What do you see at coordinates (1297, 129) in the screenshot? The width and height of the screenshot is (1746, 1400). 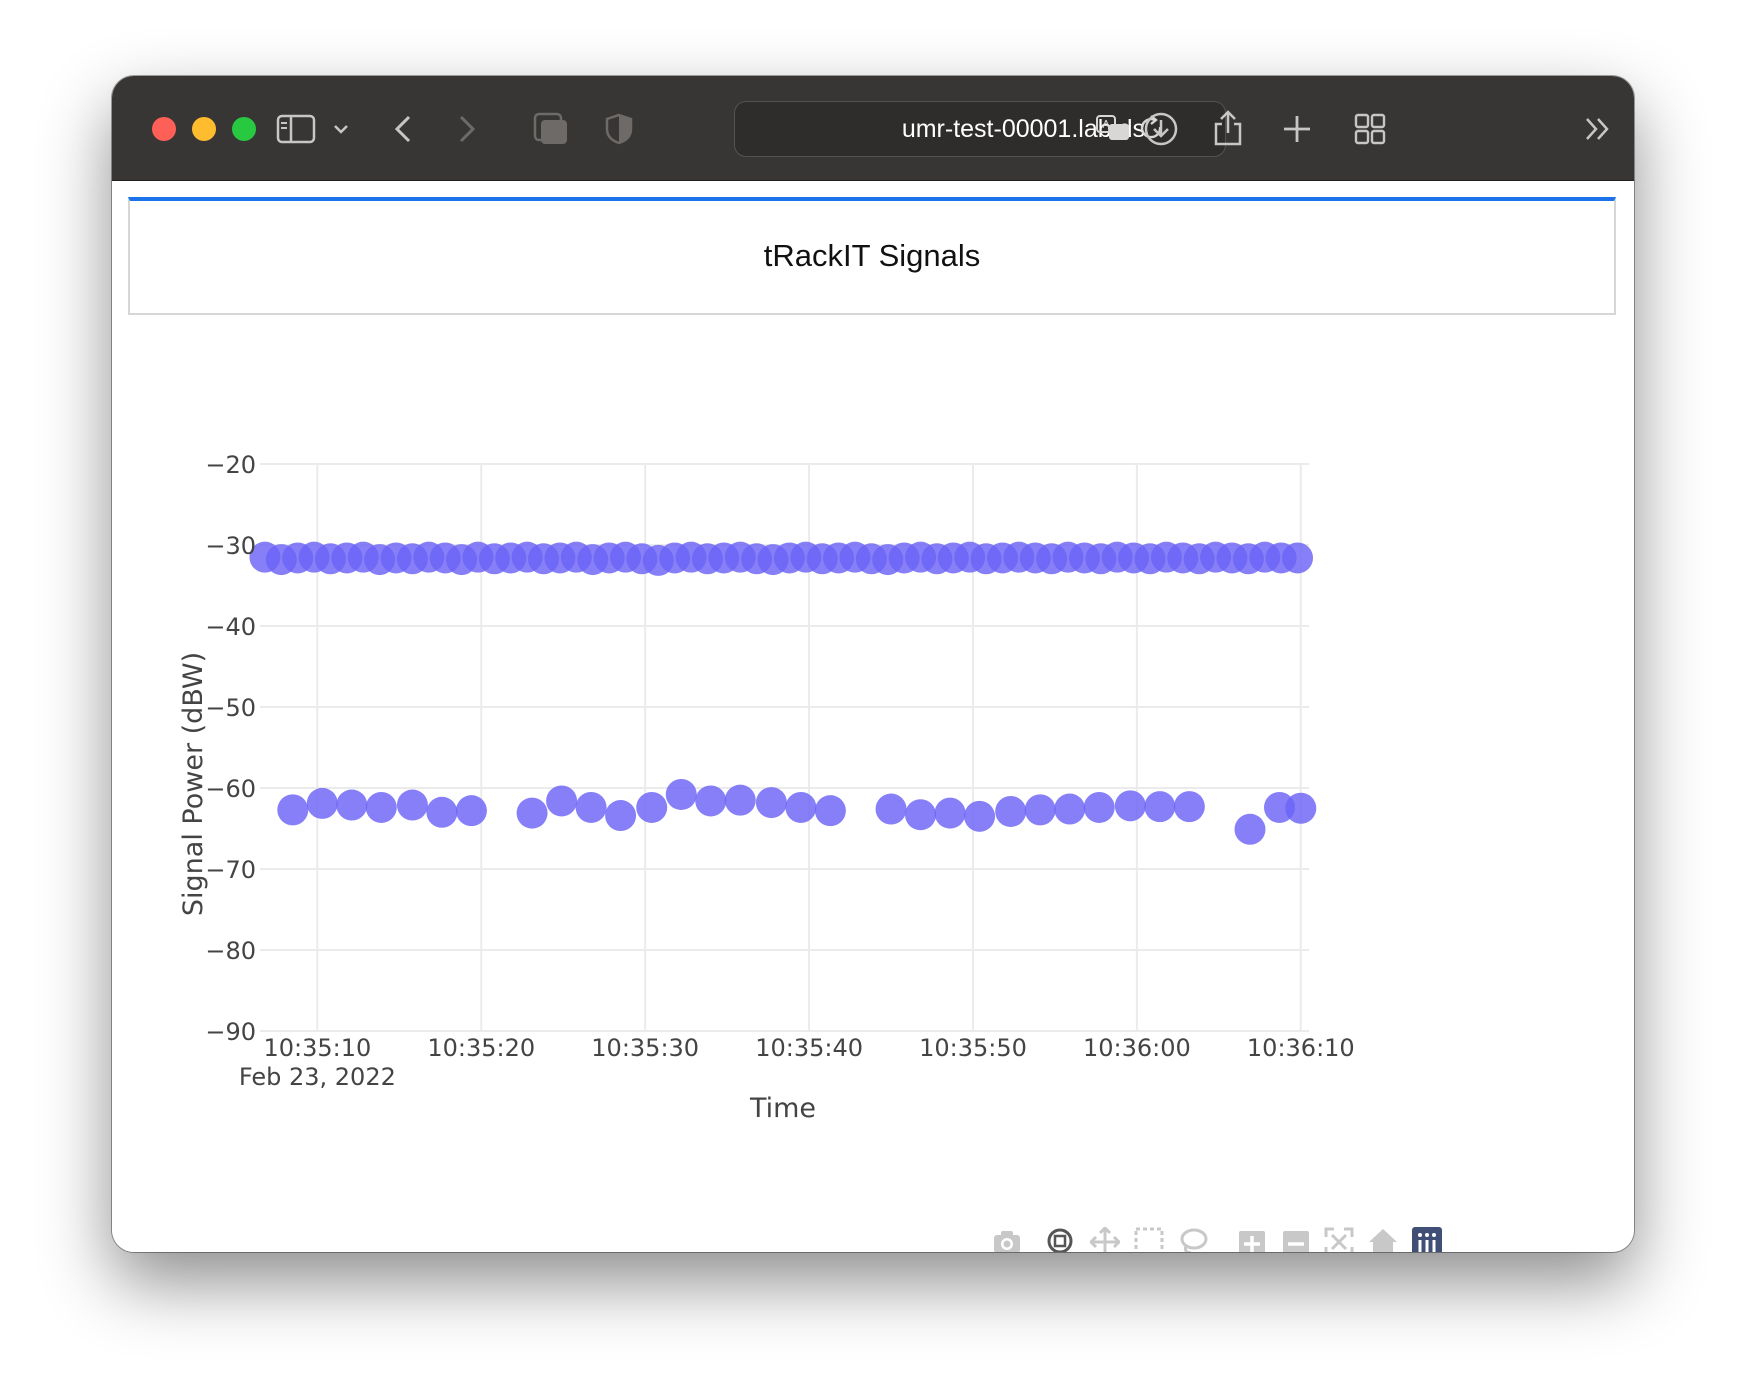 I see `new-tab-icon` at bounding box center [1297, 129].